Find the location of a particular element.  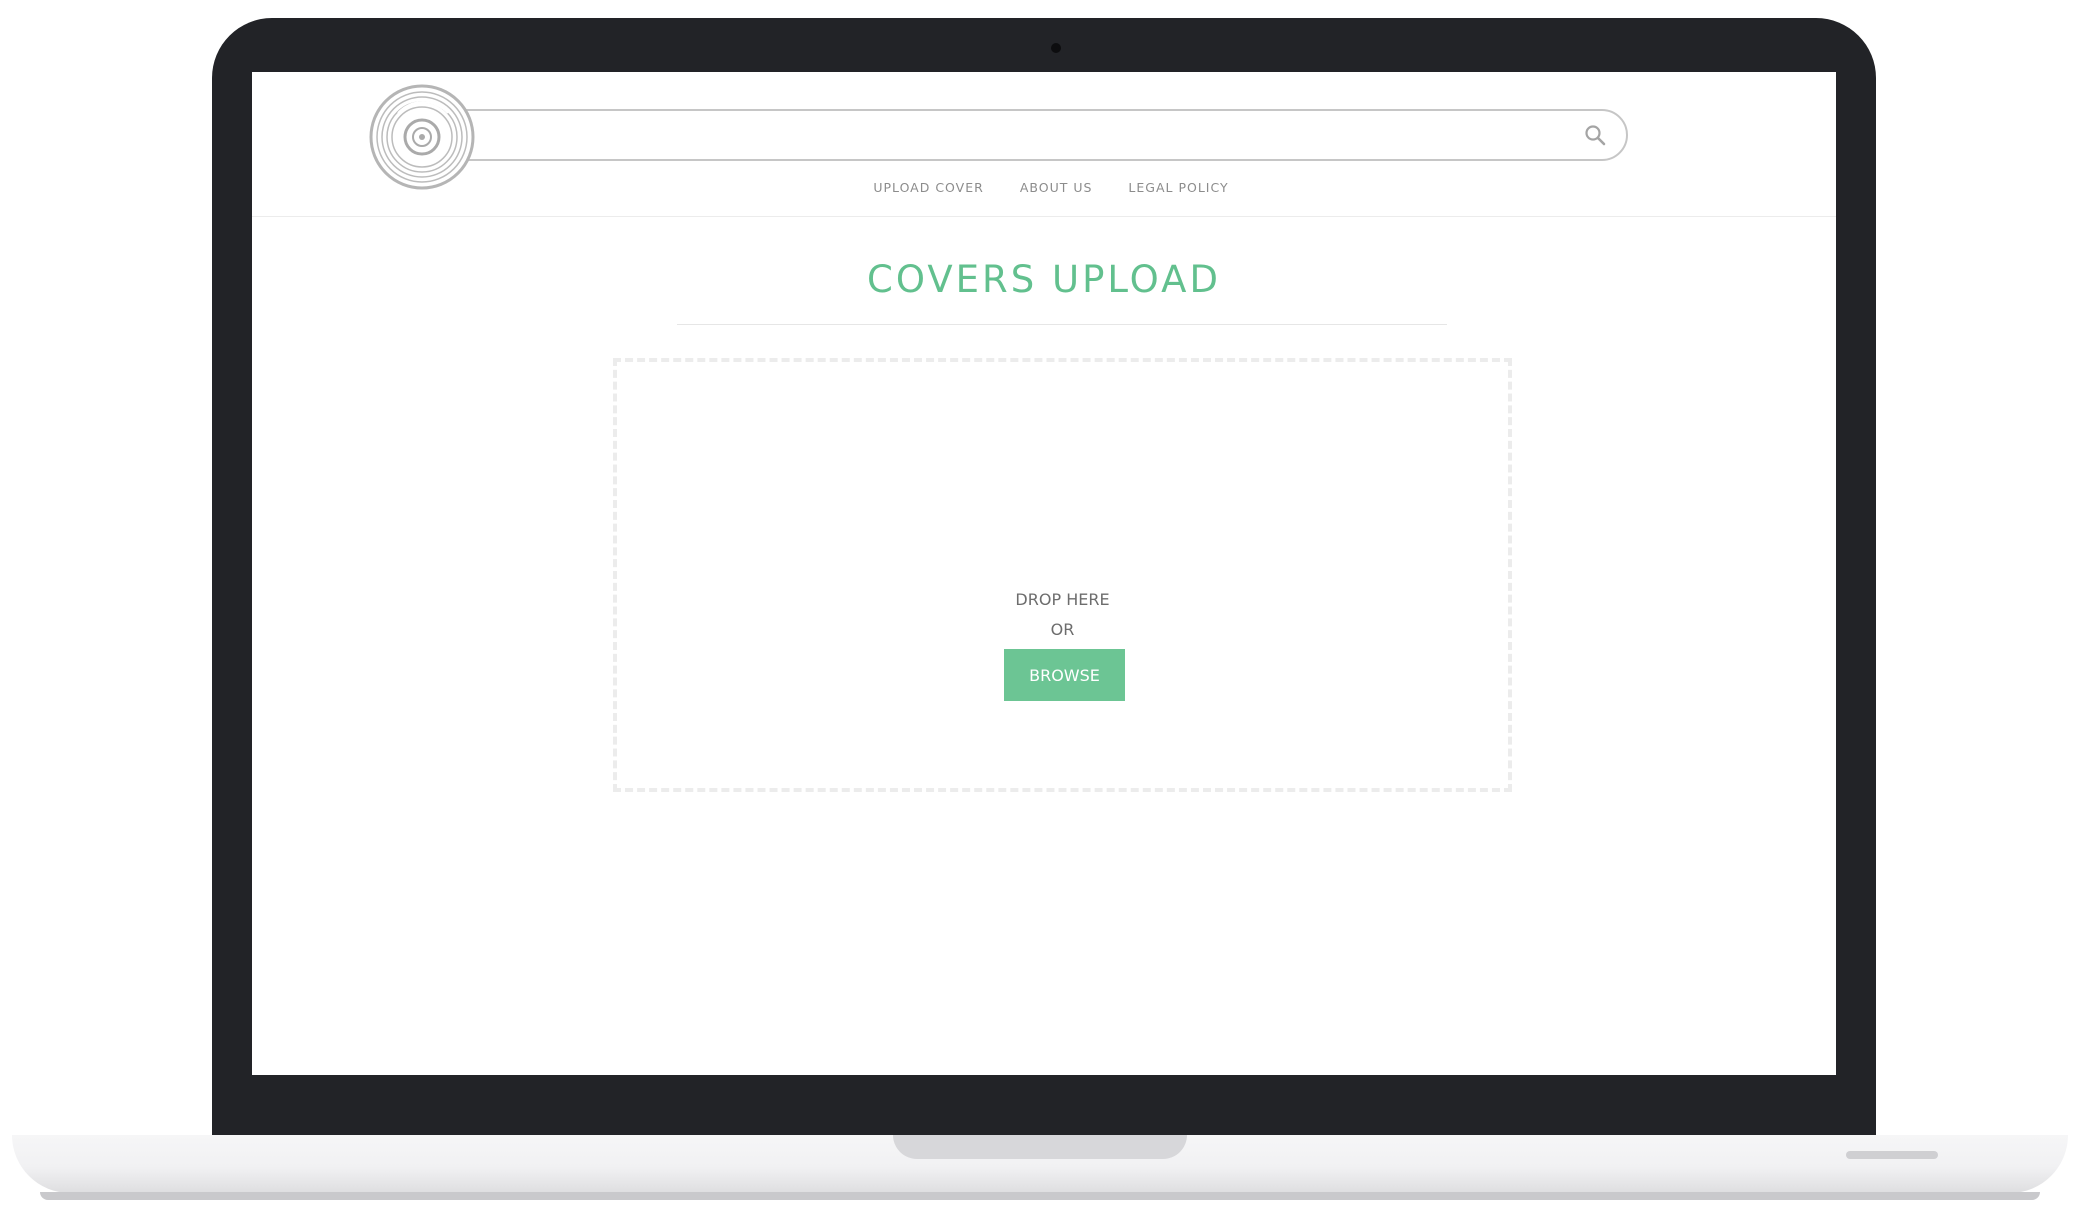

laptop-notch is located at coordinates (1040, 1147).